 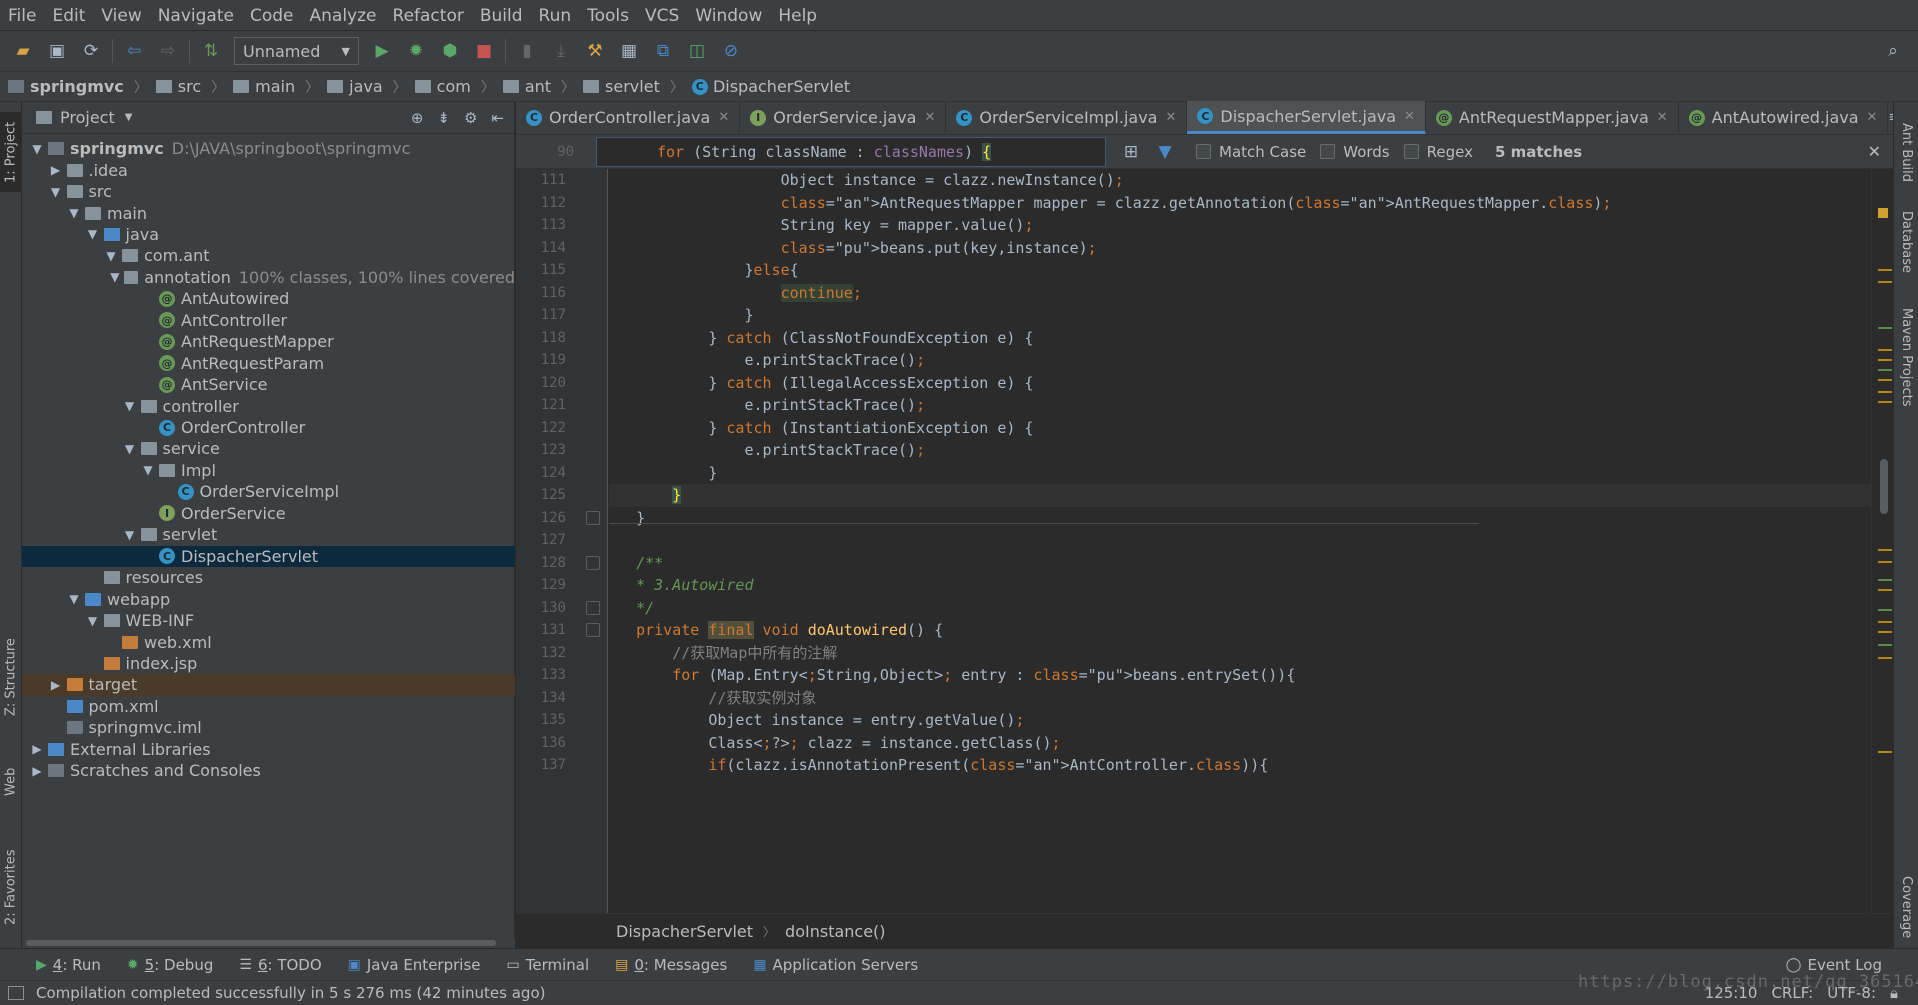 I want to click on tool-tab-web: Web, so click(x=11, y=782).